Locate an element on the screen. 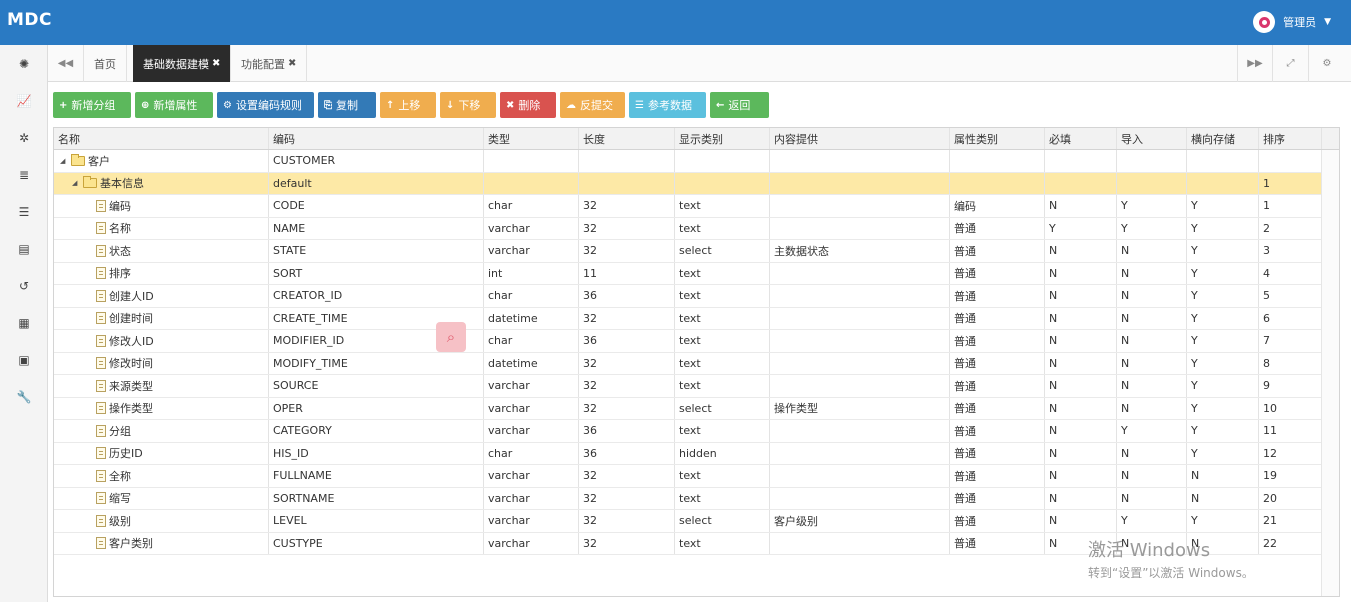 Image resolution: width=1351 pixels, height=602 pixels. toolbar-button-5: ↓ 下移 is located at coordinates (468, 105).